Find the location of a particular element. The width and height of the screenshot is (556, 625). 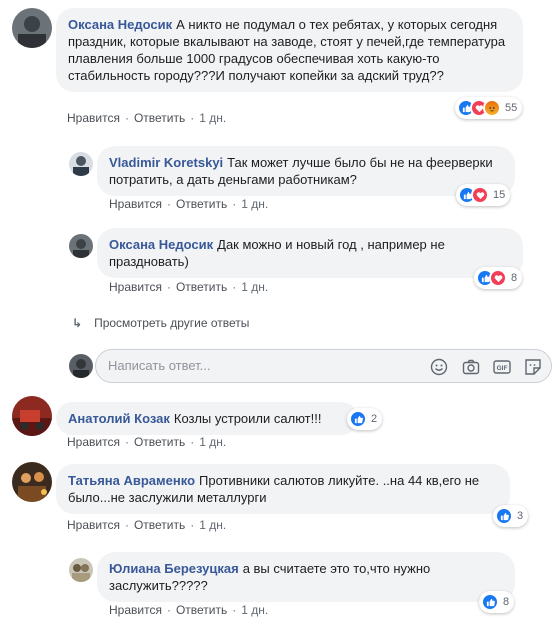

reactions-summary: 15 is located at coordinates (483, 195).